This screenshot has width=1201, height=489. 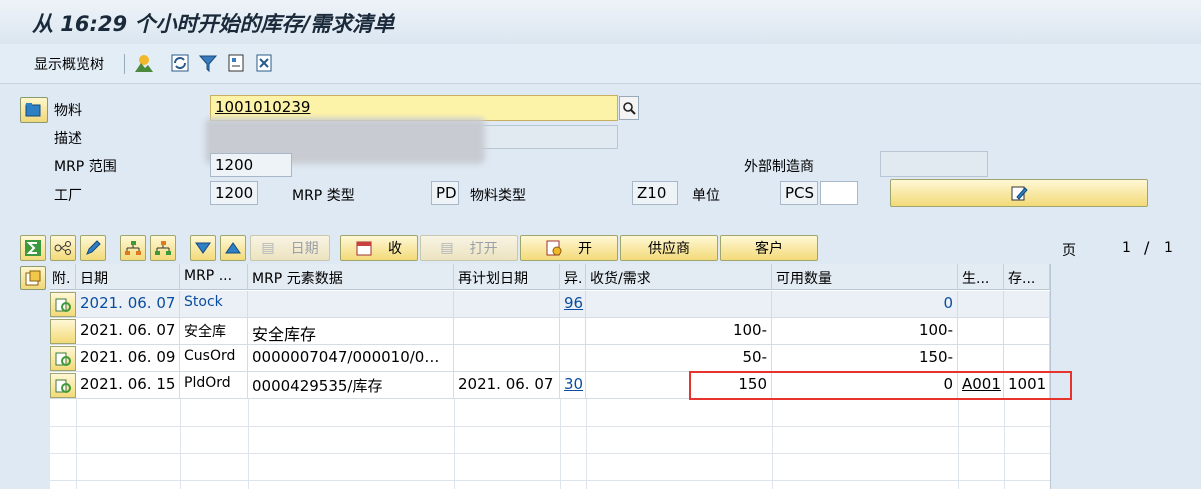 I want to click on export-icon, so click(x=264, y=63).